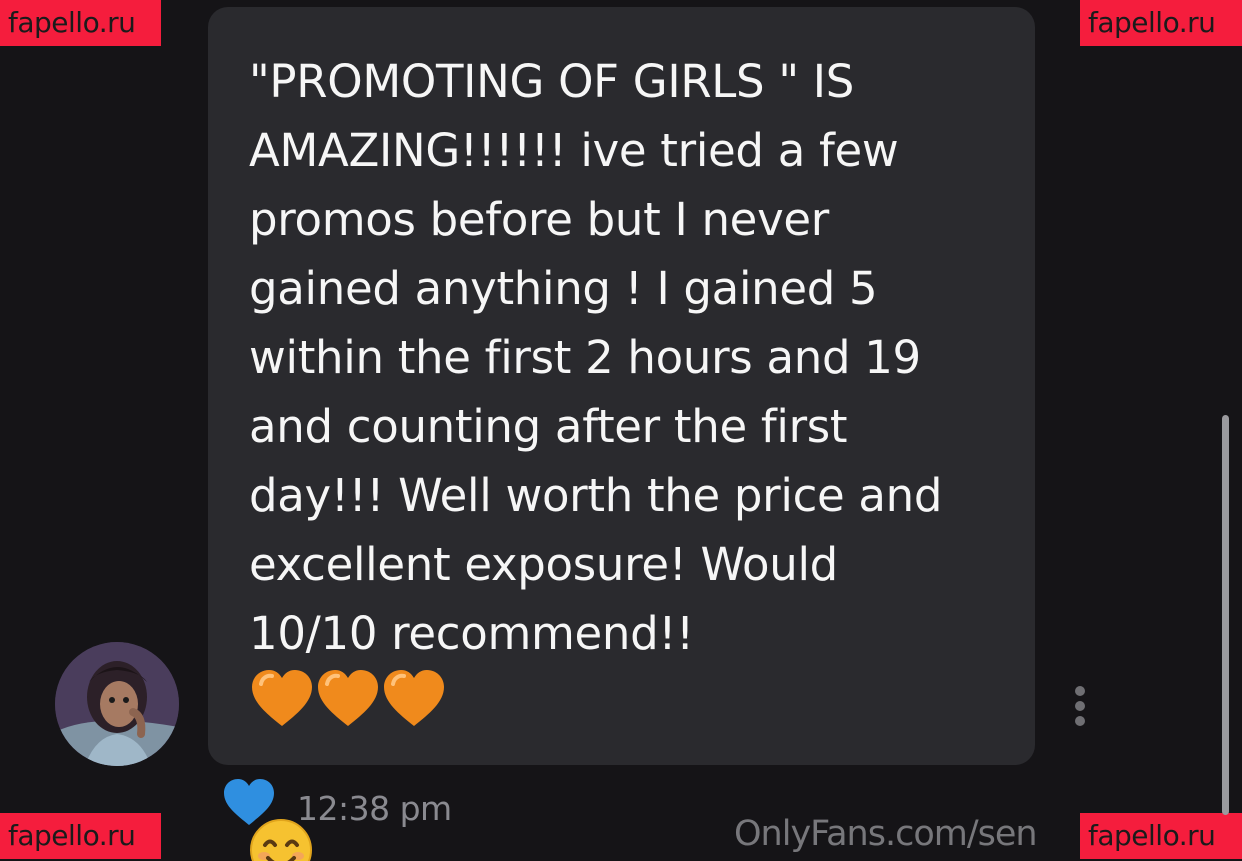 The height and width of the screenshot is (861, 1242). What do you see at coordinates (886, 834) in the screenshot?
I see `url-watermark: OnlyFans.com/sen` at bounding box center [886, 834].